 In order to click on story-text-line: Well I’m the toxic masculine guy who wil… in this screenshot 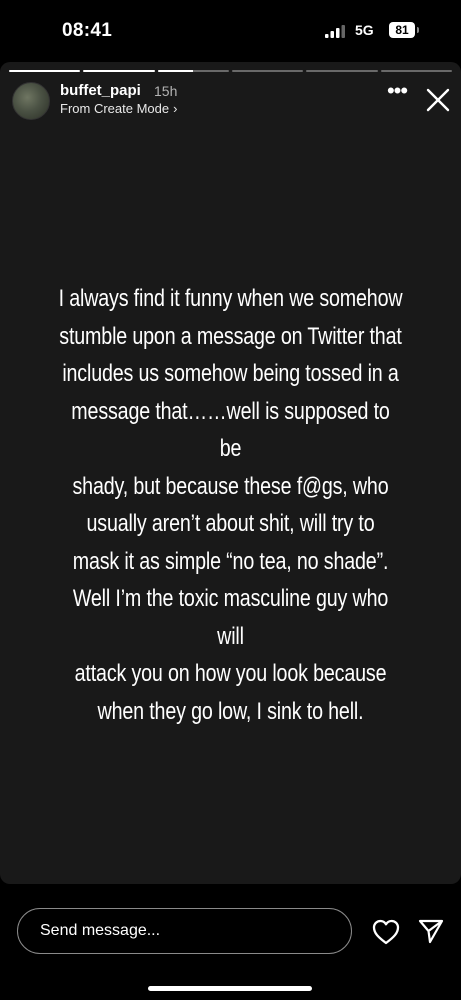, I will do `click(230, 617)`.